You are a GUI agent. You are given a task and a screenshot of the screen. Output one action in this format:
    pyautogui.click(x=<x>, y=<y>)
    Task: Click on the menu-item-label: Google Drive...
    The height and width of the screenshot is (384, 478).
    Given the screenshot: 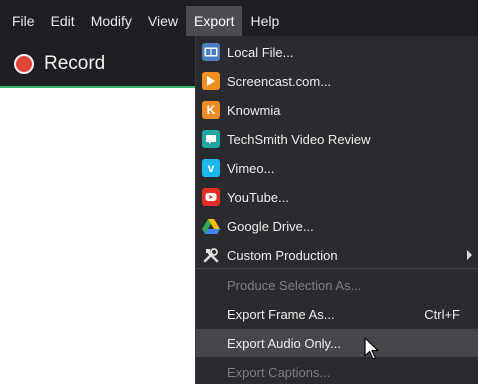 What is the action you would take?
    pyautogui.click(x=270, y=226)
    